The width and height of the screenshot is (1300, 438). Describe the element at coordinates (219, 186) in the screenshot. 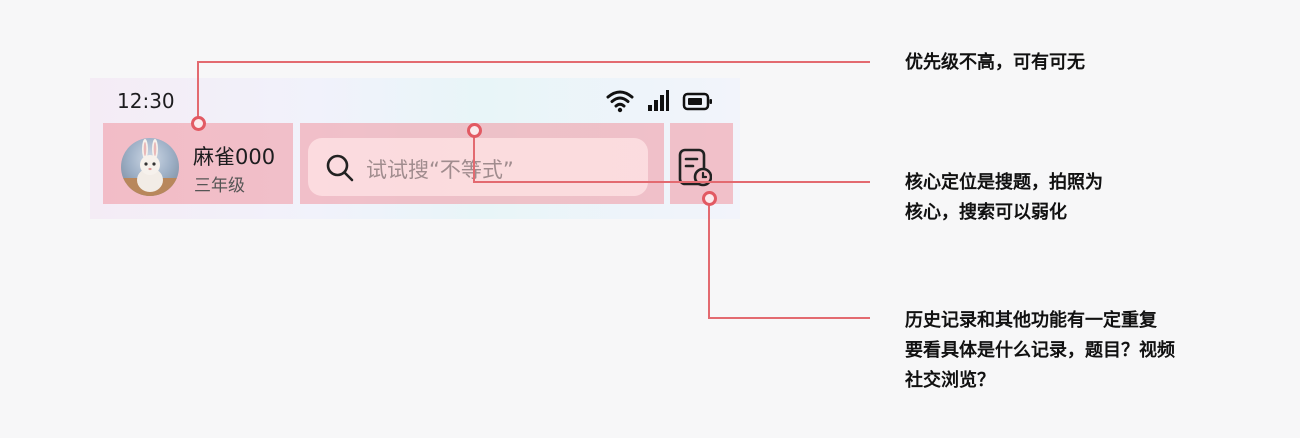

I see `user-grade: 三年级` at that location.